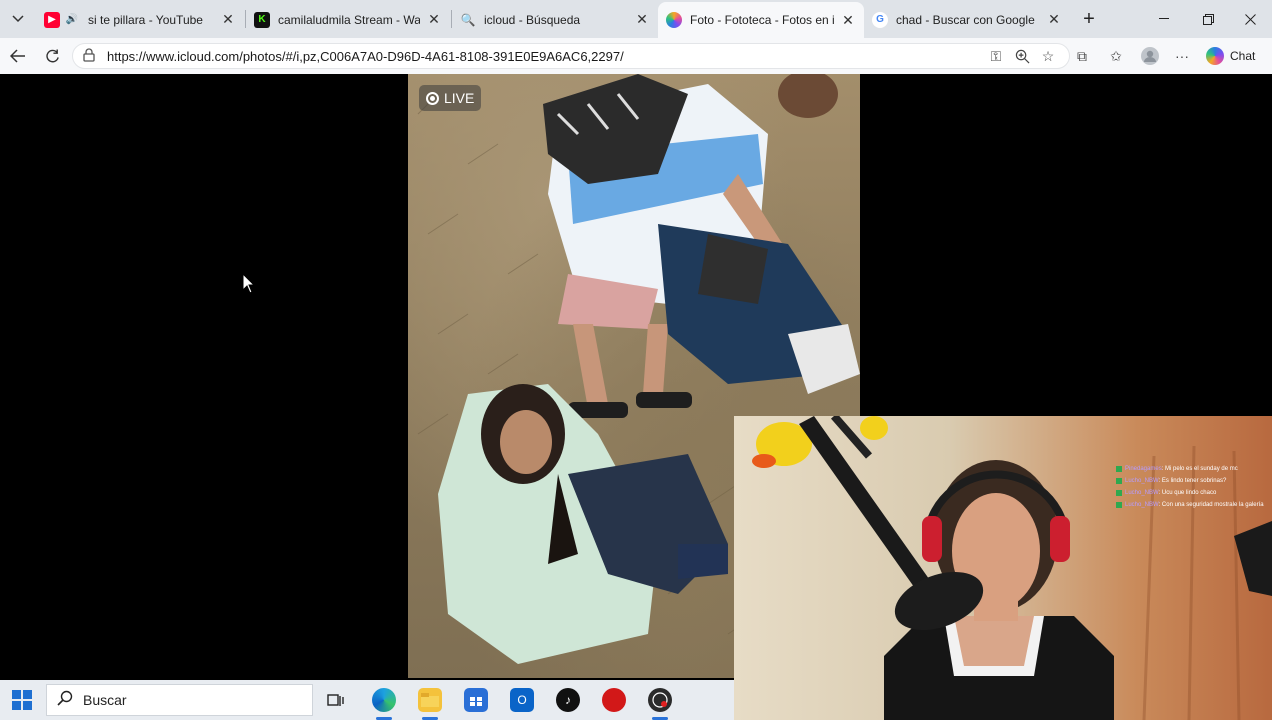 Image resolution: width=1272 pixels, height=720 pixels. I want to click on zoom-icon, so click(1022, 56).